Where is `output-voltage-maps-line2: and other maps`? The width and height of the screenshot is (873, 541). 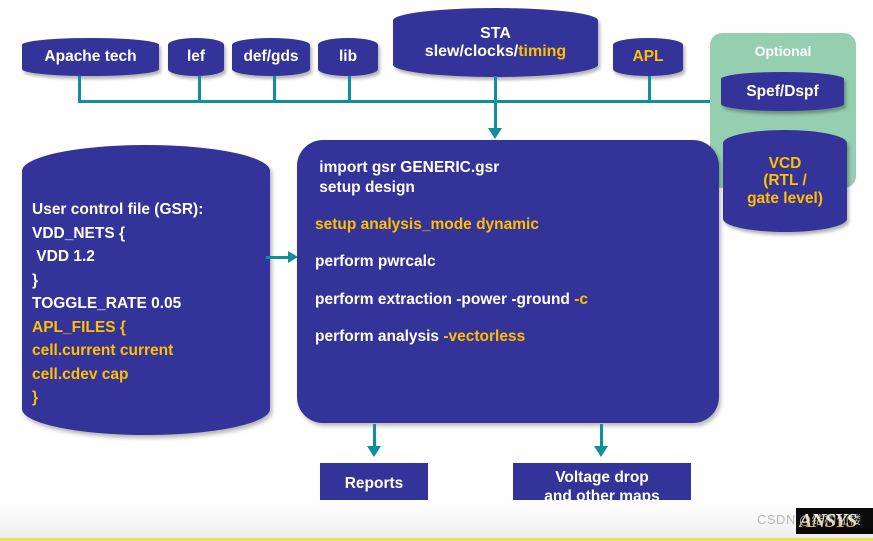
output-voltage-maps-line2: and other maps is located at coordinates (602, 496).